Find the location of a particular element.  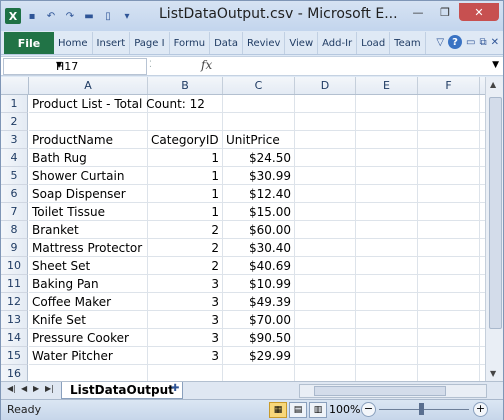

row-header: 9 is located at coordinates (14, 248).